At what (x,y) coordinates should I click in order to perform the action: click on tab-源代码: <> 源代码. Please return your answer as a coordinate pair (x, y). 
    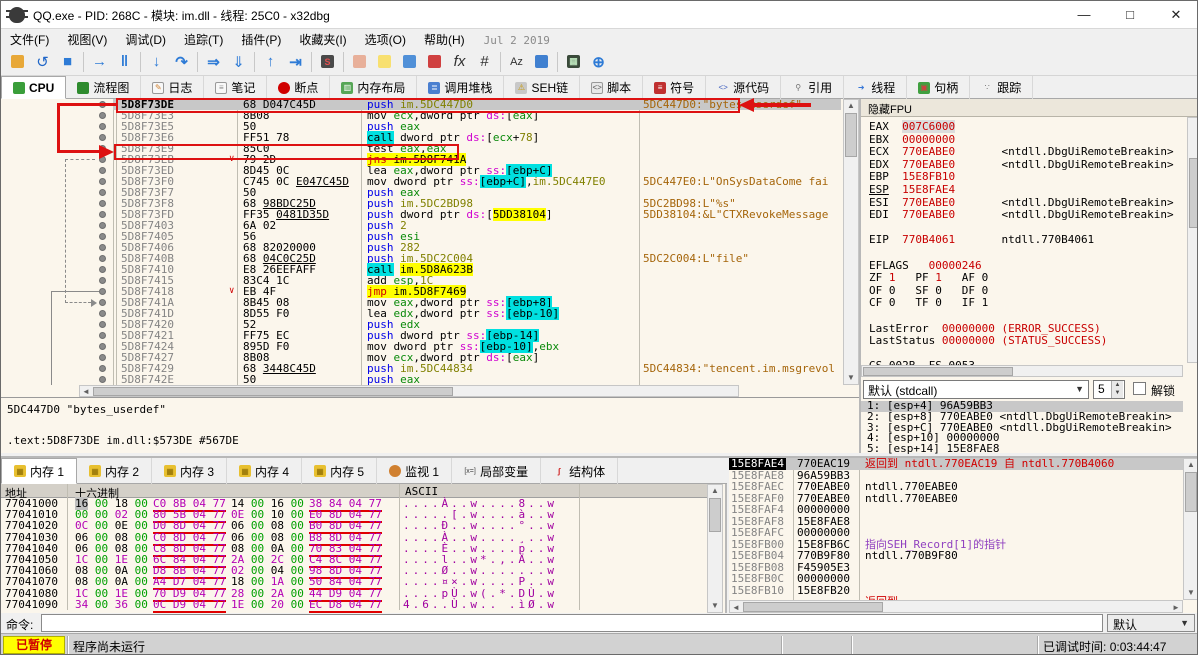
    Looking at the image, I should click on (744, 87).